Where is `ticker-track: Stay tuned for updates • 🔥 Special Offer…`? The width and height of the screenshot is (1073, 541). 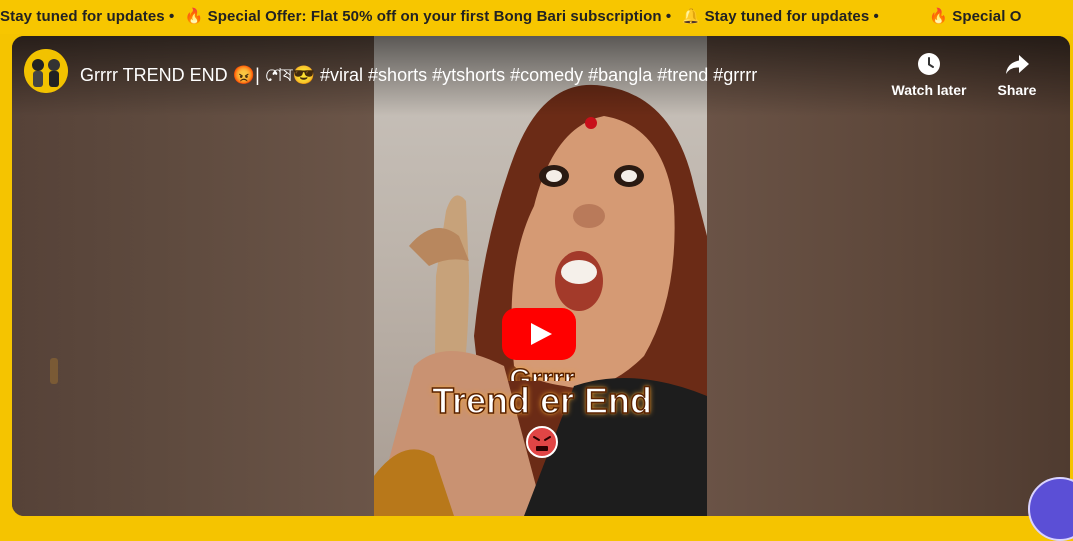
ticker-track: Stay tuned for updates • 🔥 Special Offer… is located at coordinates (514, 16).